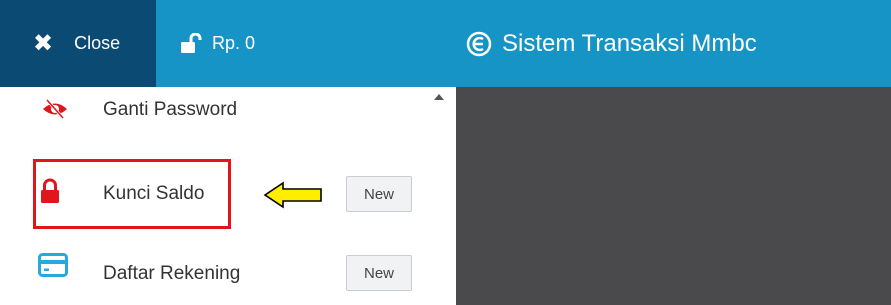 The image size is (891, 305). What do you see at coordinates (55, 109) in the screenshot?
I see `eye-slash-icon` at bounding box center [55, 109].